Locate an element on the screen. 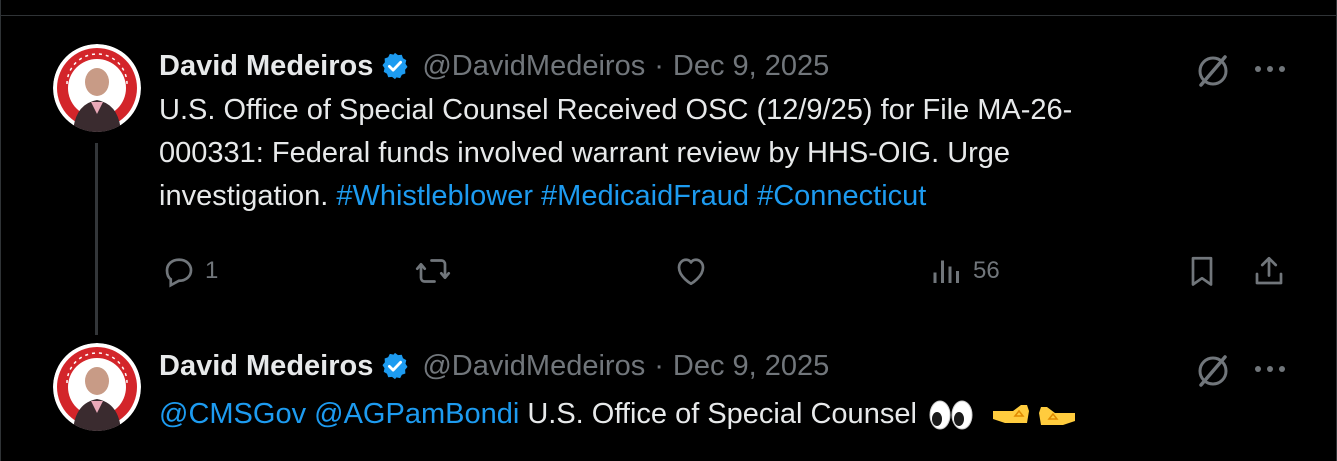  hashtag-link: #MedicaidFraud is located at coordinates (645, 196).